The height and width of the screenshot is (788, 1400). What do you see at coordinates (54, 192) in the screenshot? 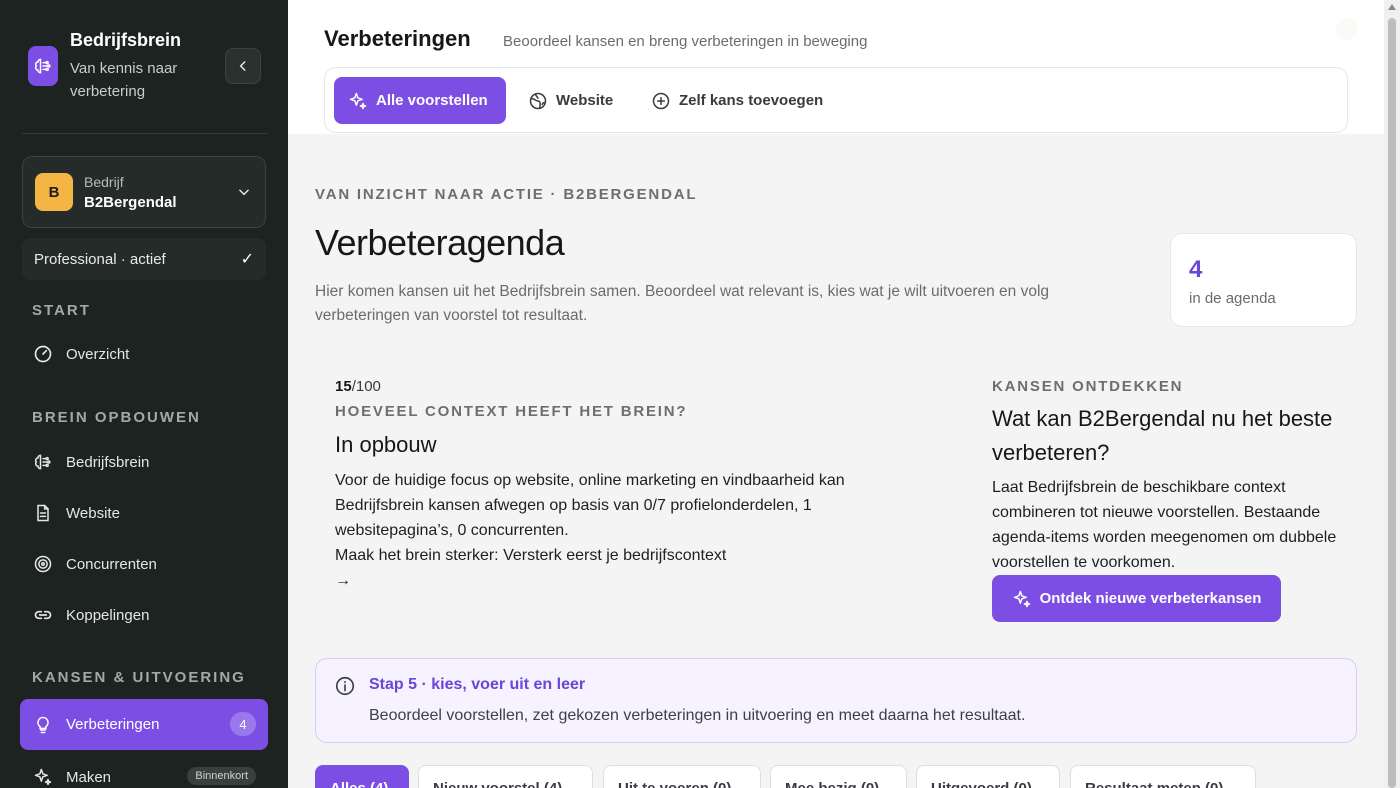
I see `company-badge: B` at bounding box center [54, 192].